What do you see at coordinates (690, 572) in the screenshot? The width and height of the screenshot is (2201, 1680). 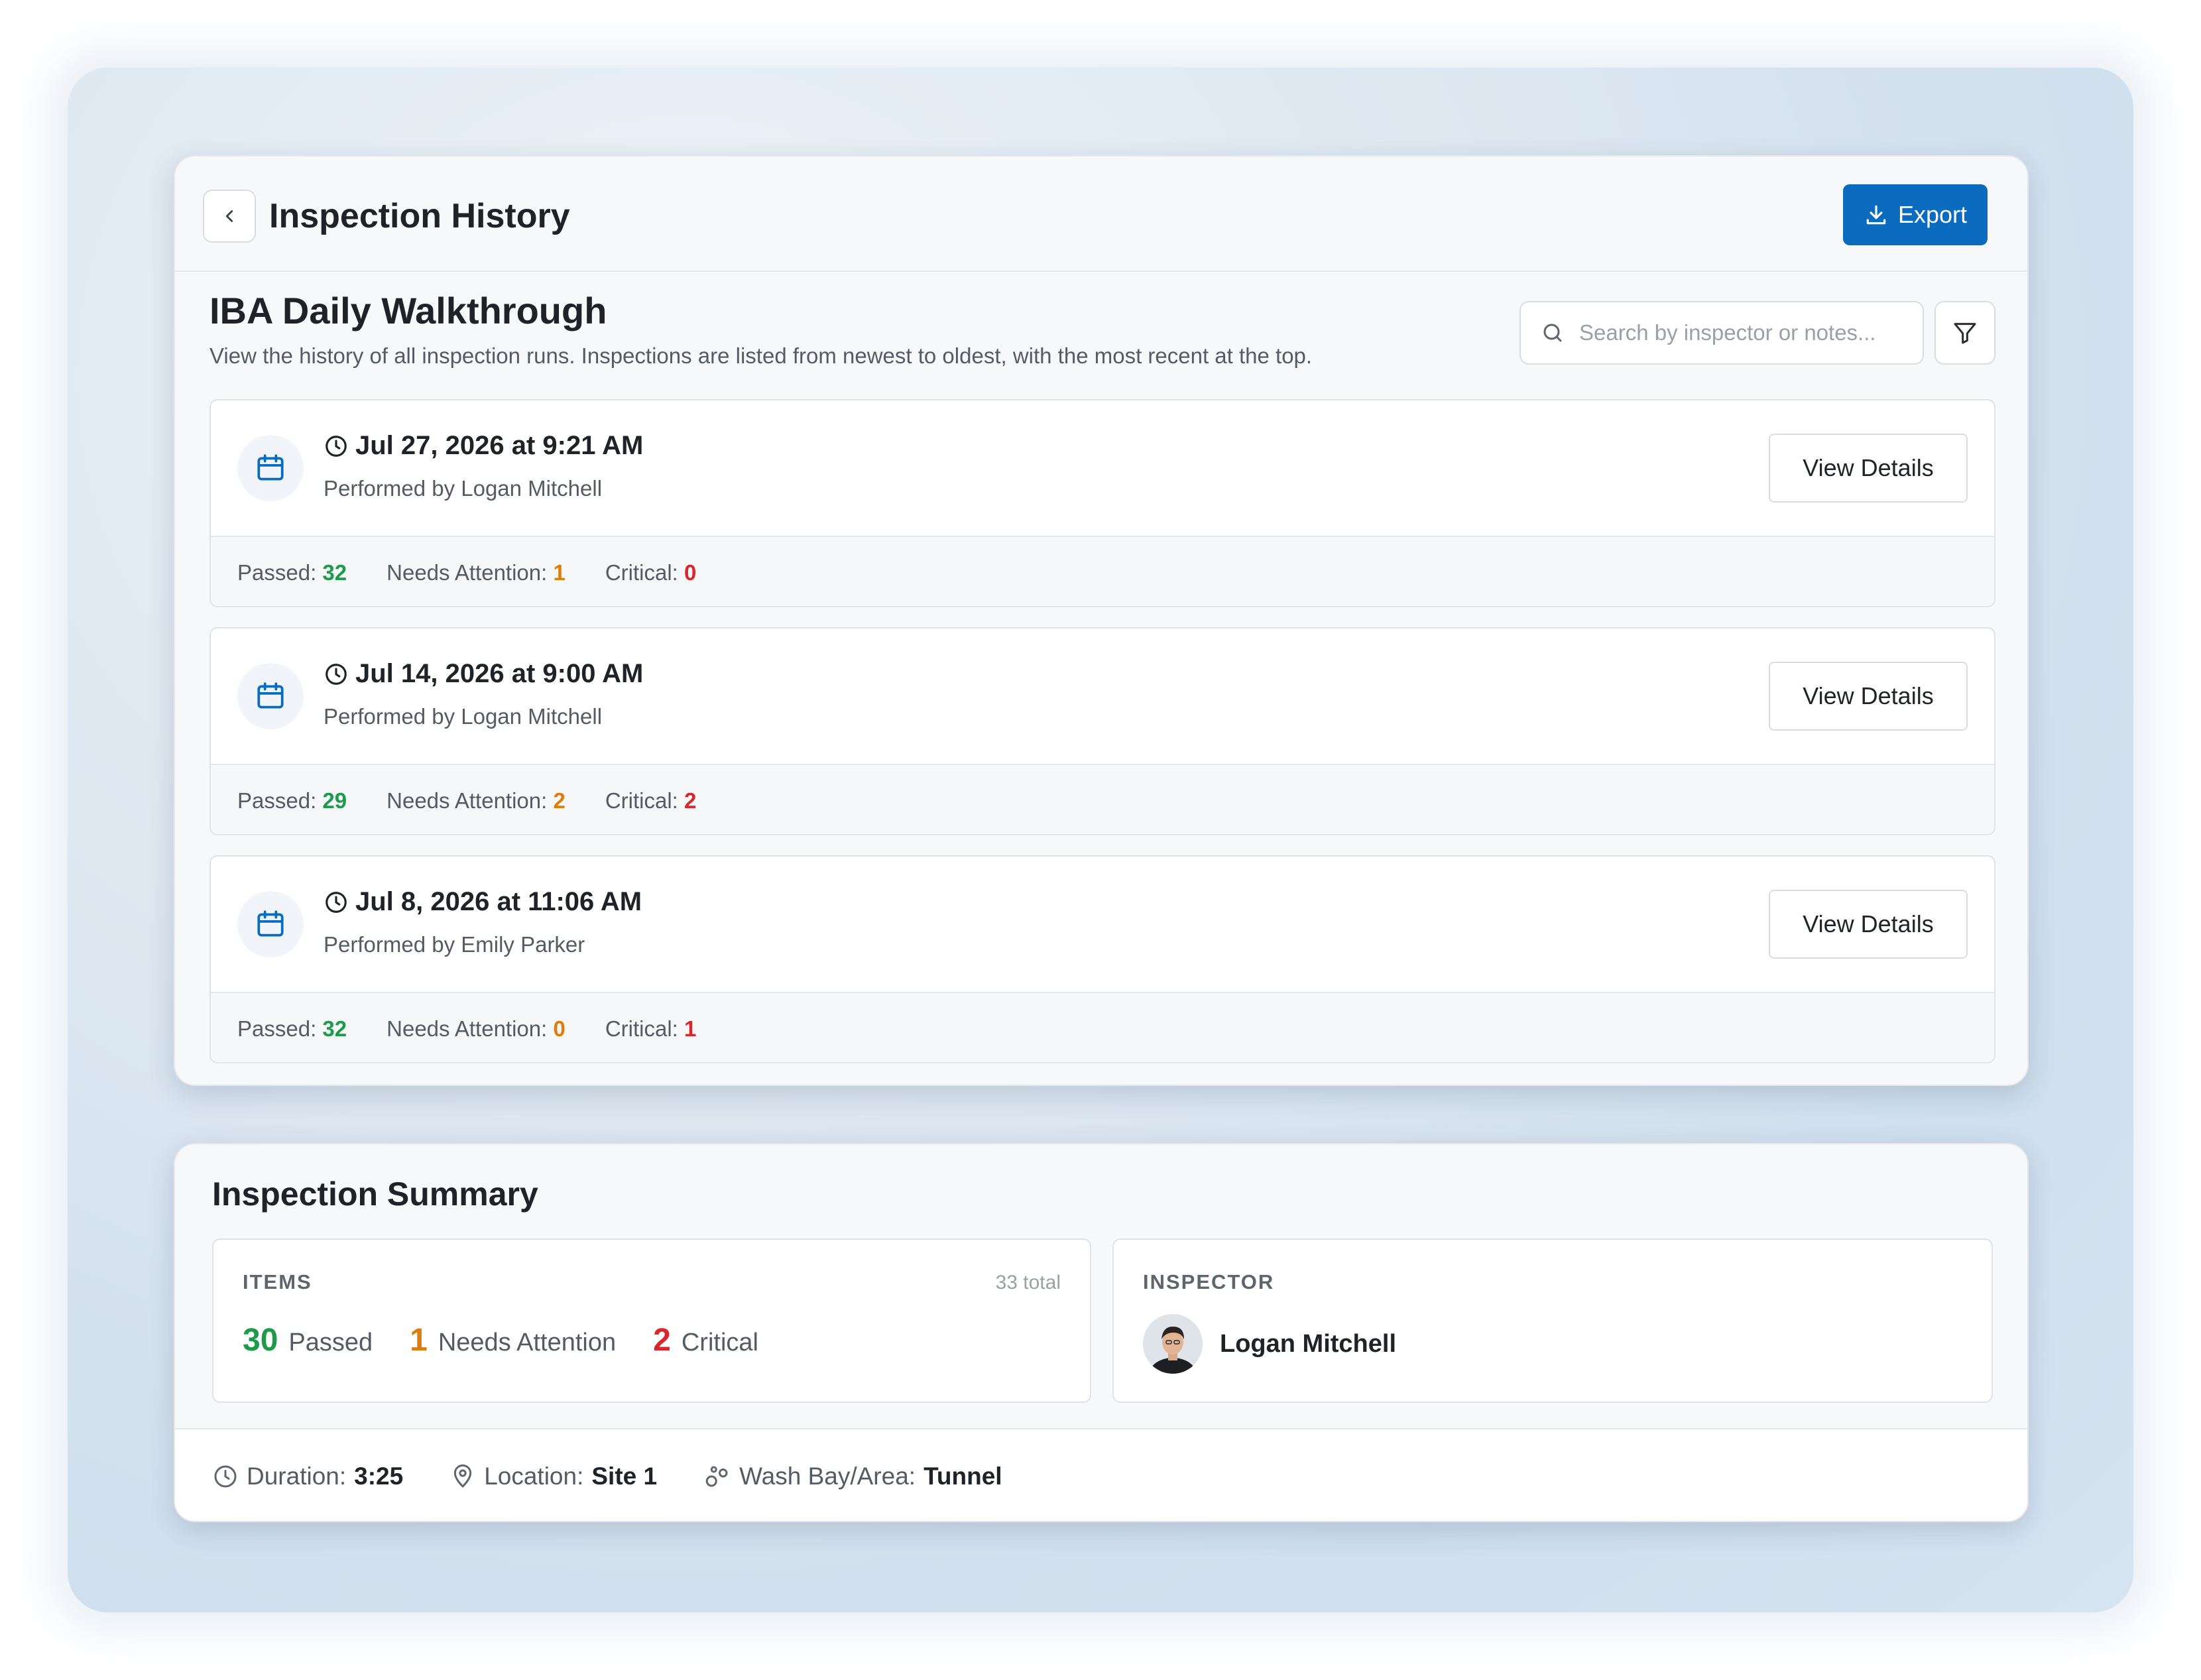 I see `critical-count: 0` at bounding box center [690, 572].